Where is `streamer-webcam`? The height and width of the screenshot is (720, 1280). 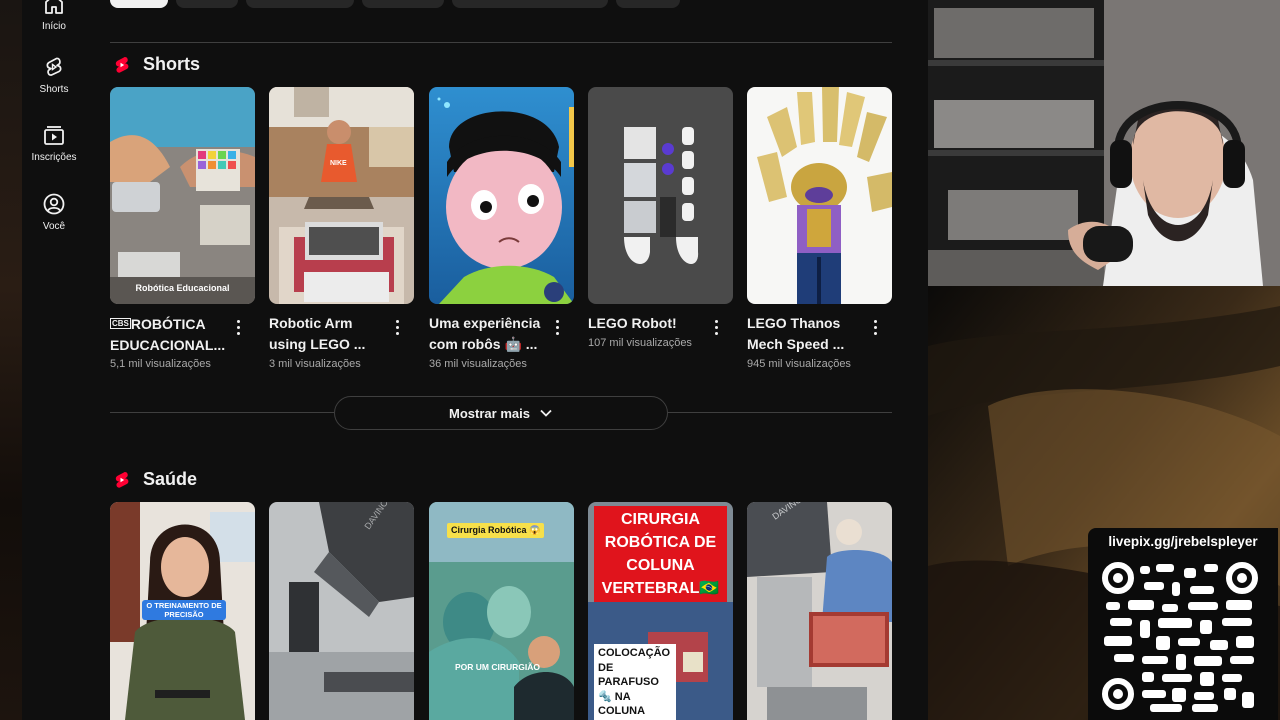 streamer-webcam is located at coordinates (1104, 143).